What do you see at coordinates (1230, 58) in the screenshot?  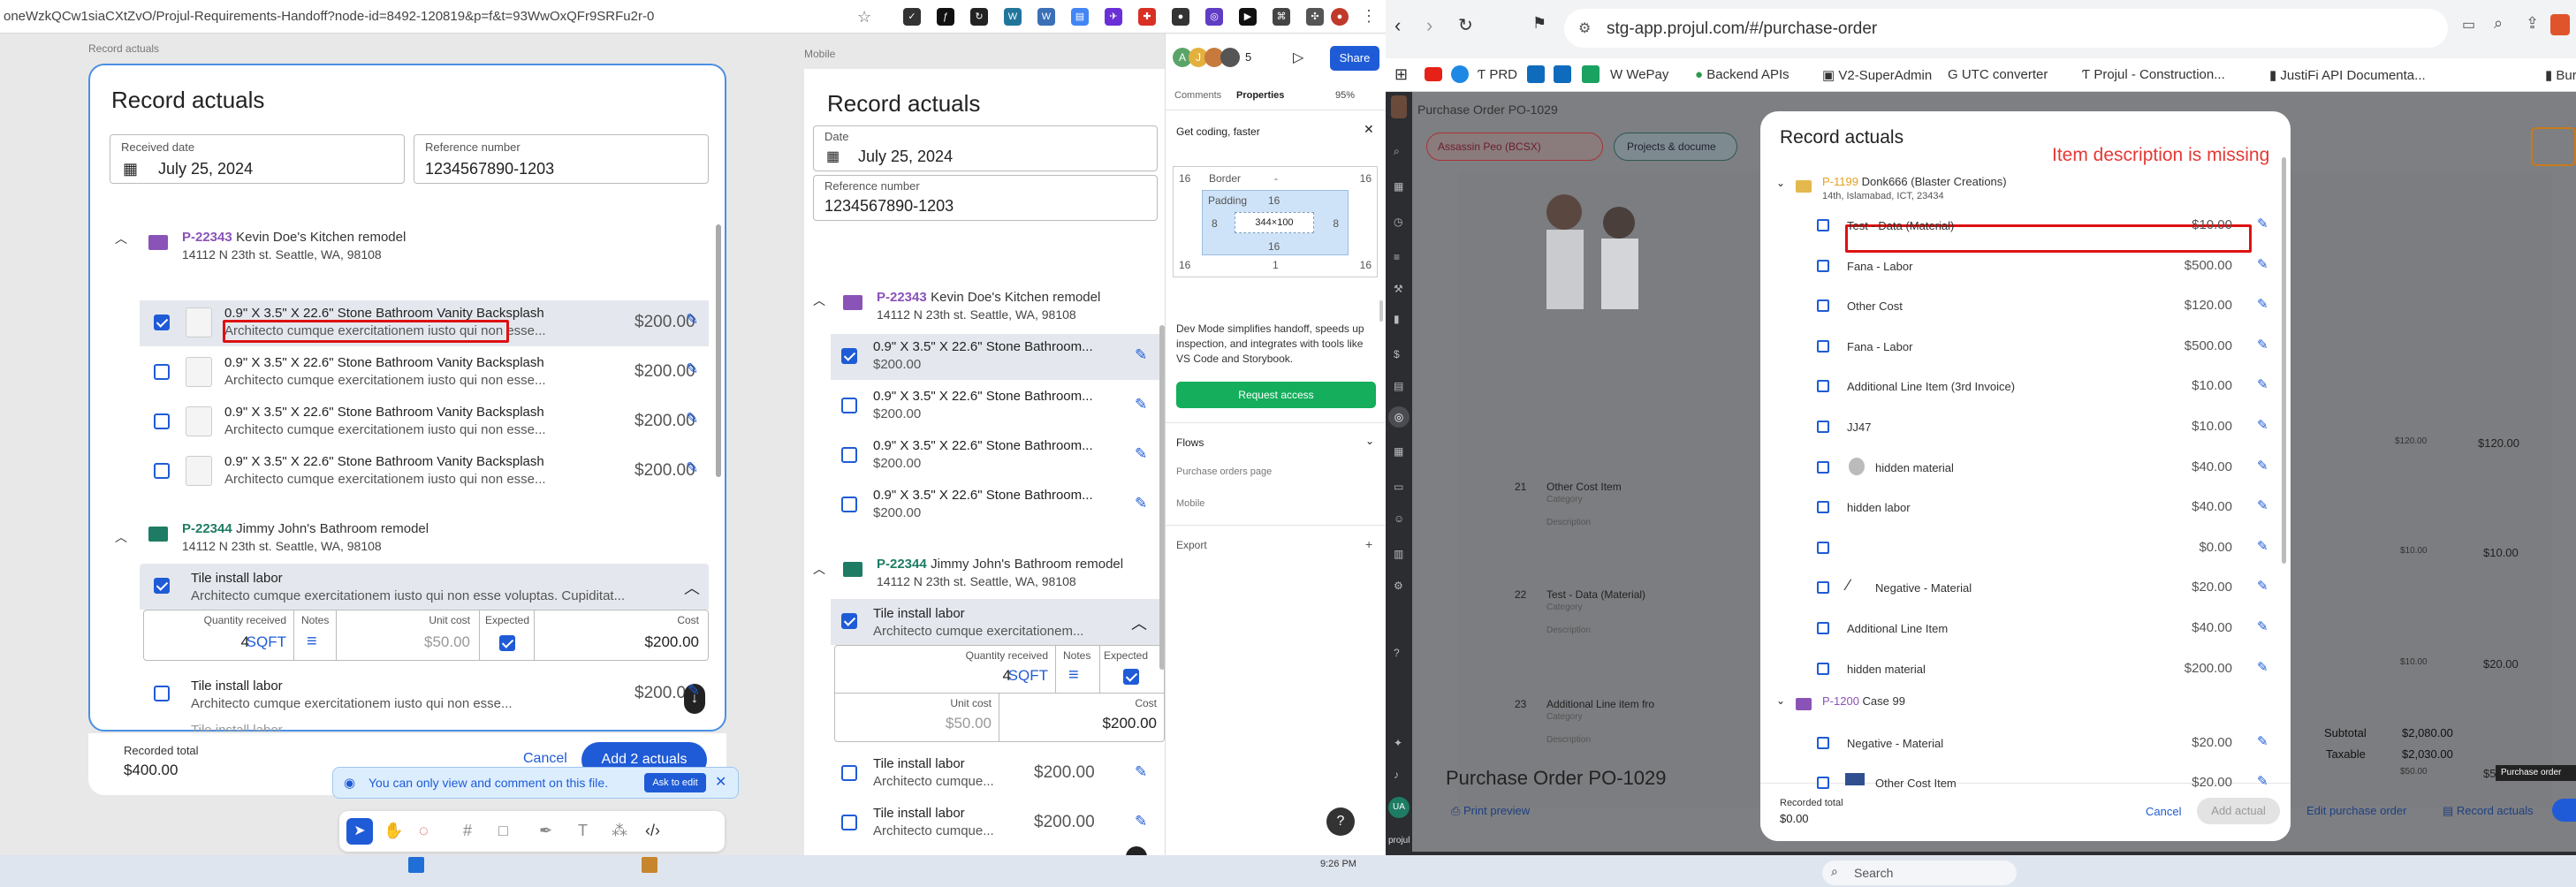 I see `avatar` at bounding box center [1230, 58].